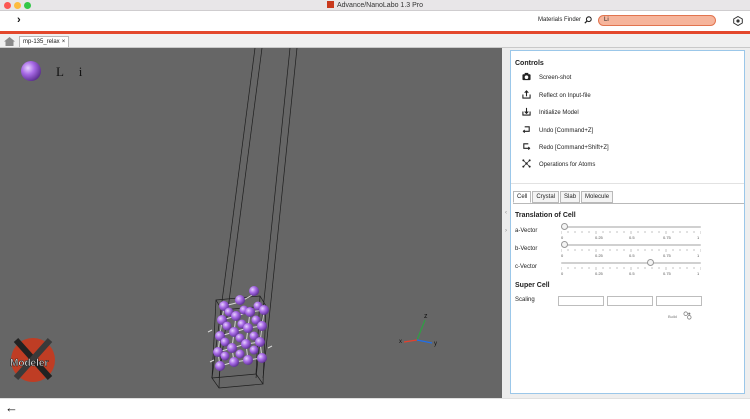 This screenshot has width=750, height=419. What do you see at coordinates (526, 163) in the screenshot?
I see `atoms-icon` at bounding box center [526, 163].